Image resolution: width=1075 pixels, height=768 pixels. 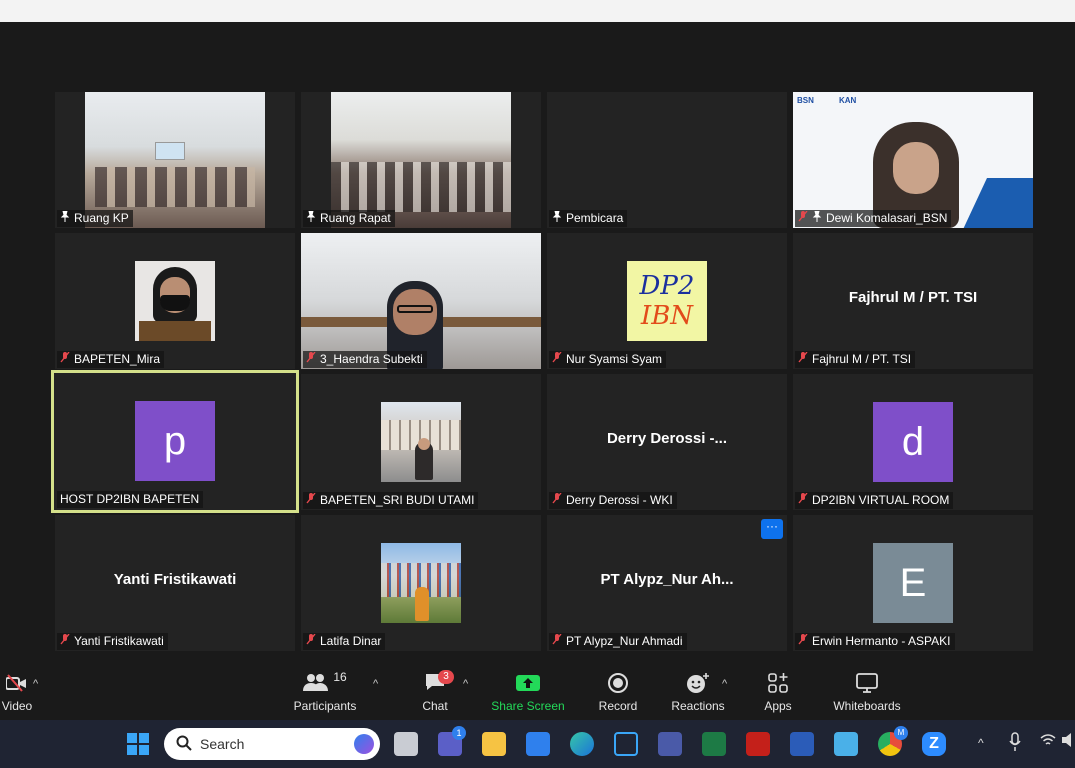 I want to click on wifi-icon, so click(x=1048, y=744).